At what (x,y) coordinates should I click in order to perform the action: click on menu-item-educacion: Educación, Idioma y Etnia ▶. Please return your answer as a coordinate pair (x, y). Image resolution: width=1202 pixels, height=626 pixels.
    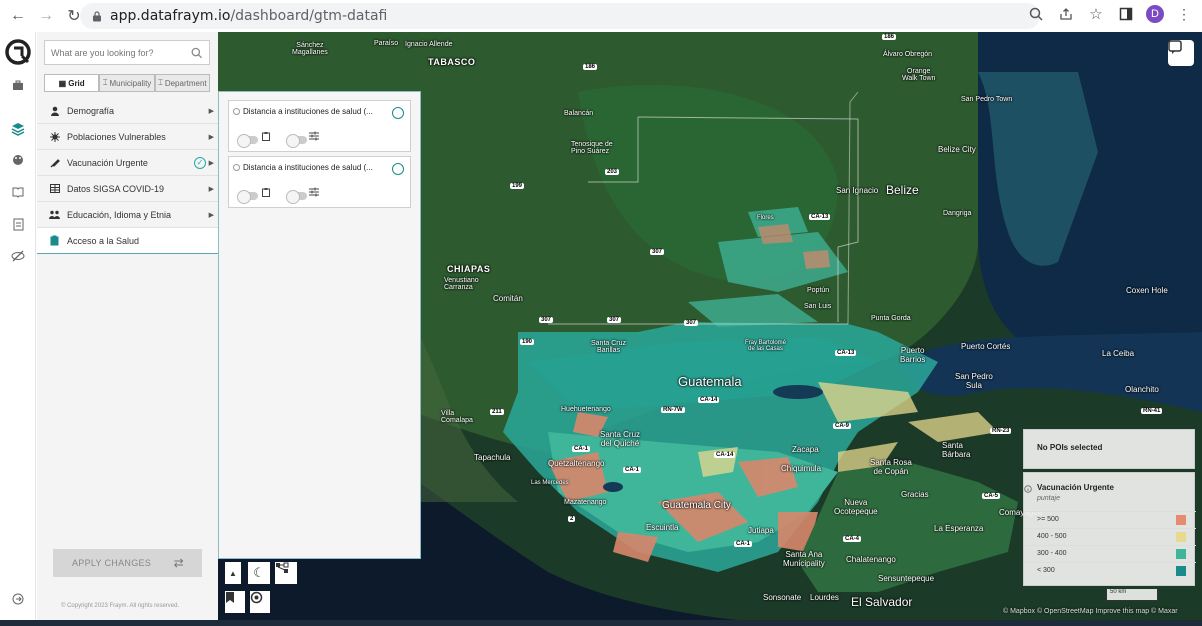
    Looking at the image, I should click on (127, 215).